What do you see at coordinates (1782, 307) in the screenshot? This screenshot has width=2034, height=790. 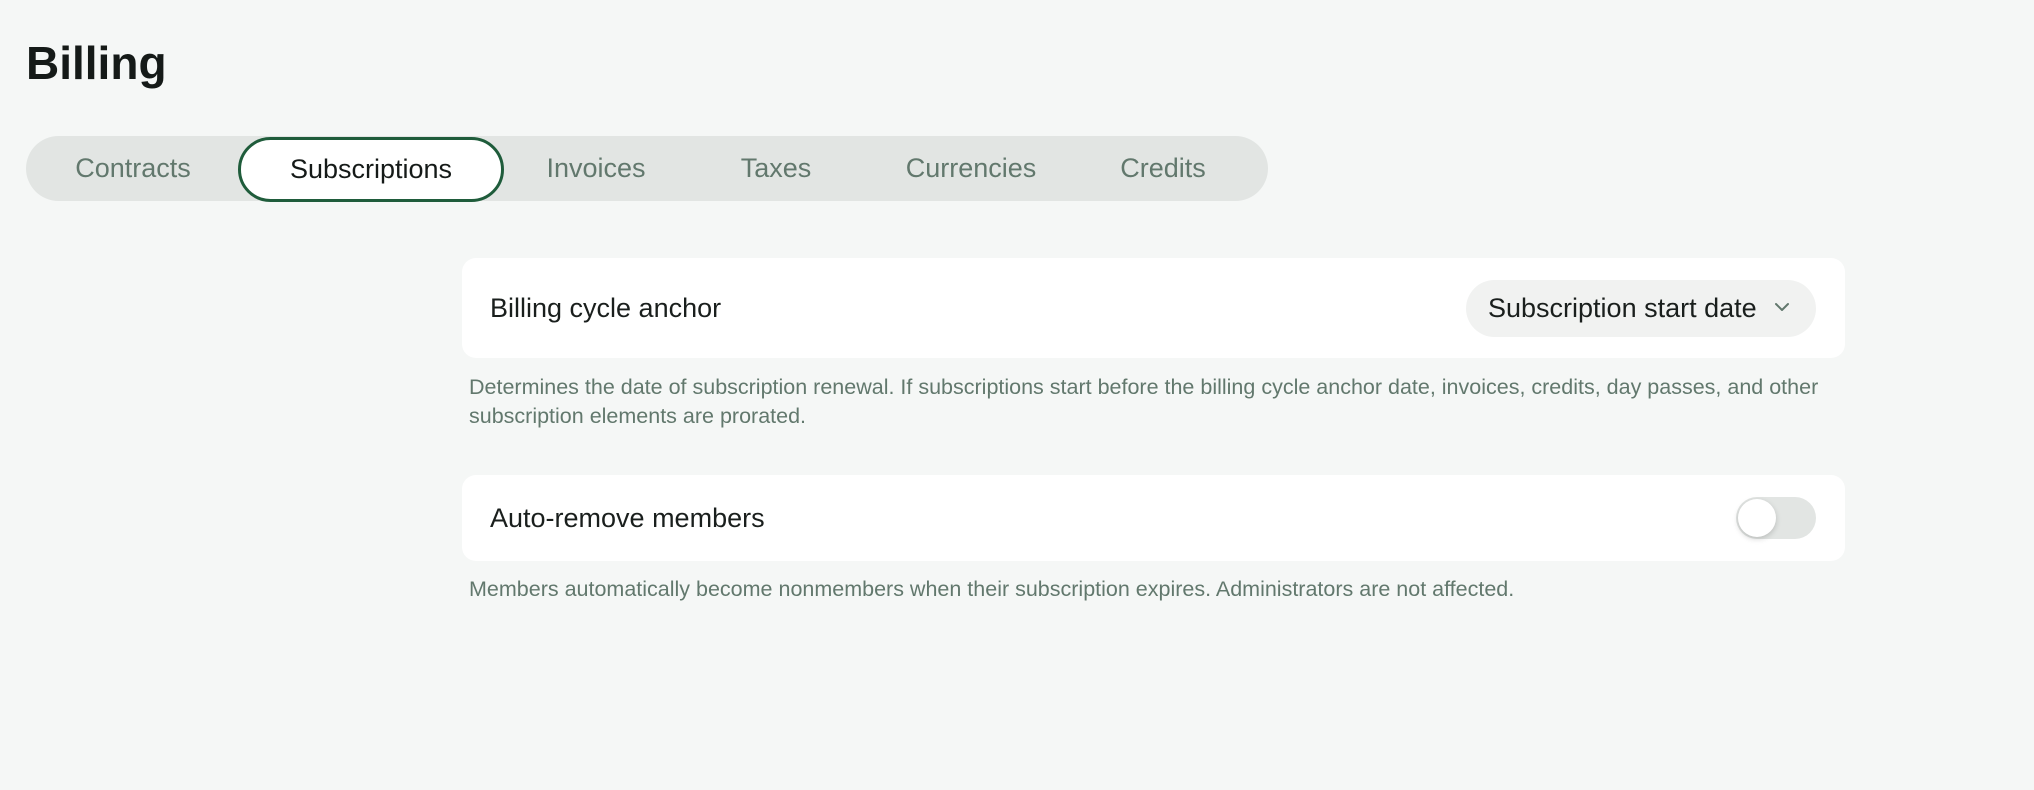 I see `chevron-down-icon` at bounding box center [1782, 307].